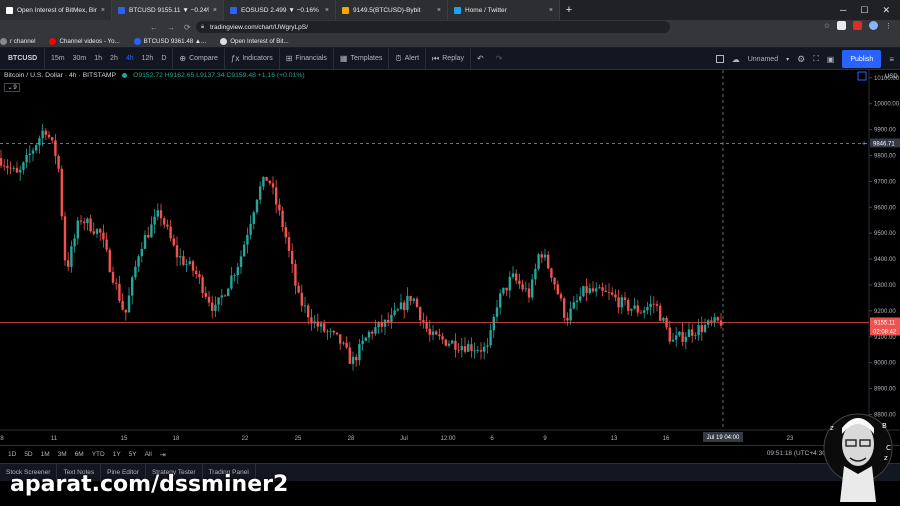  Describe the element at coordinates (569, 10) in the screenshot. I see `new-tab-button: +` at that location.